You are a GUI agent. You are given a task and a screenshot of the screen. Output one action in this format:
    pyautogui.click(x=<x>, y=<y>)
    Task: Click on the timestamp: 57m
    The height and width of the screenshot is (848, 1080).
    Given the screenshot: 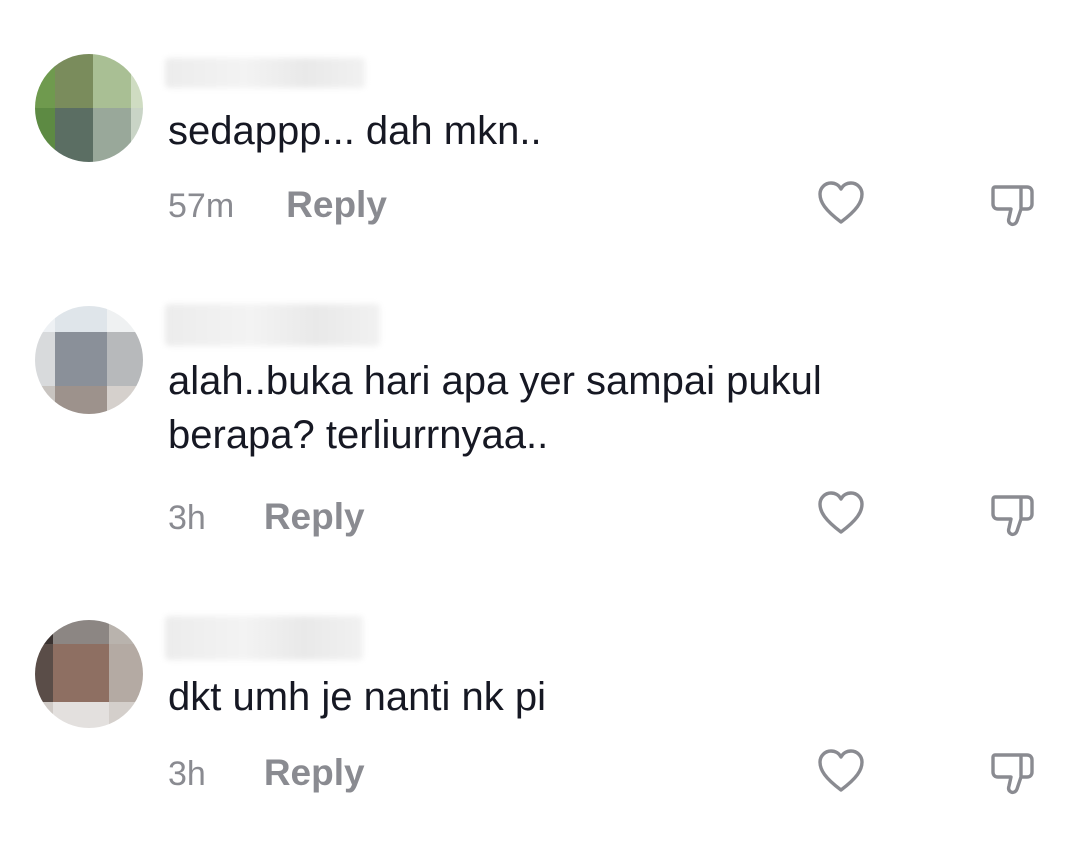 What is the action you would take?
    pyautogui.click(x=201, y=206)
    